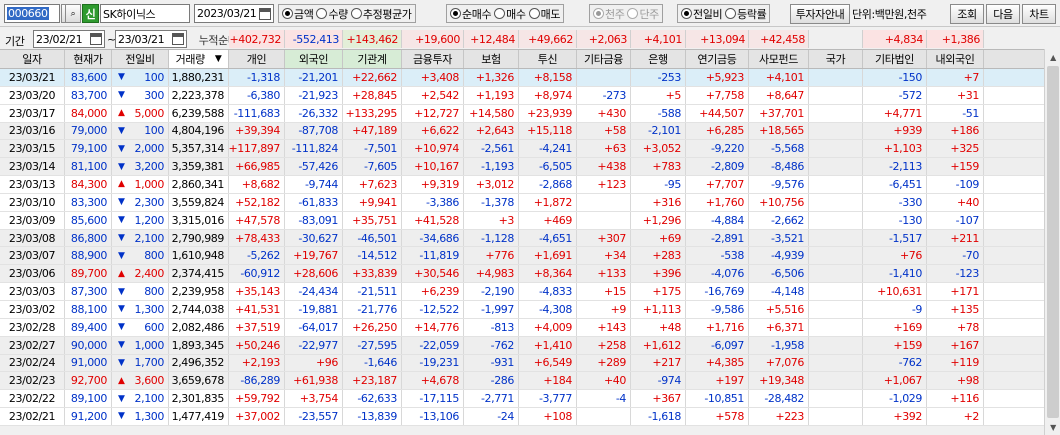 The image size is (1060, 435). I want to click on radio-dot-icon, so click(500, 13).